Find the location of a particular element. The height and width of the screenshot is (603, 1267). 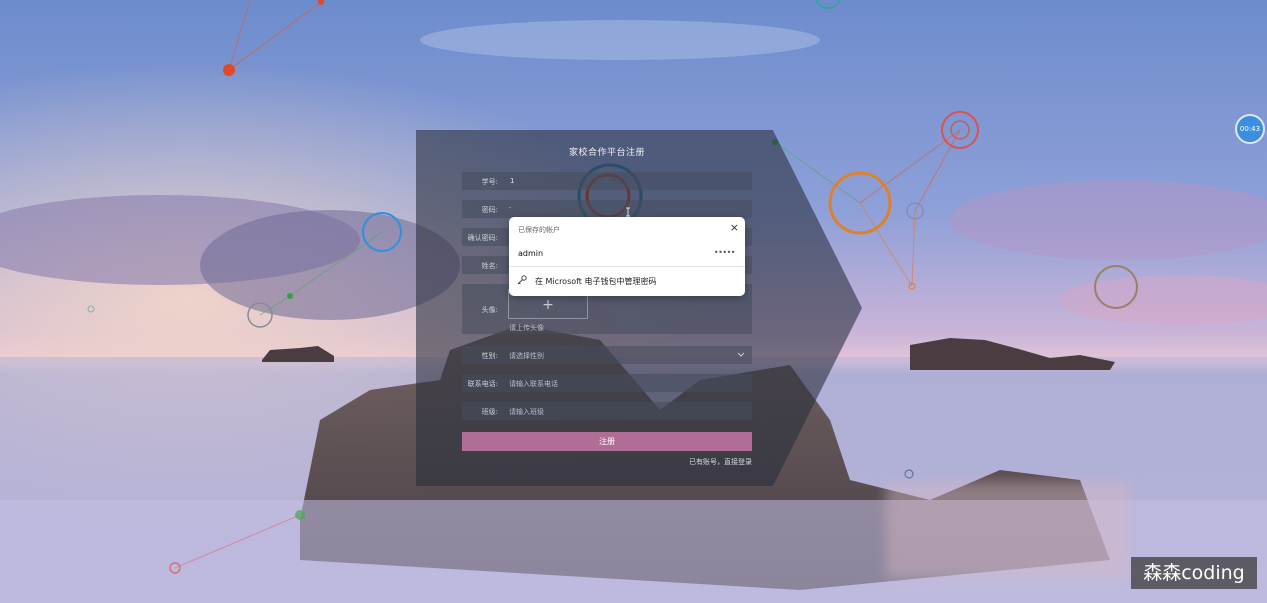

text-cursor-icon is located at coordinates (628, 212).